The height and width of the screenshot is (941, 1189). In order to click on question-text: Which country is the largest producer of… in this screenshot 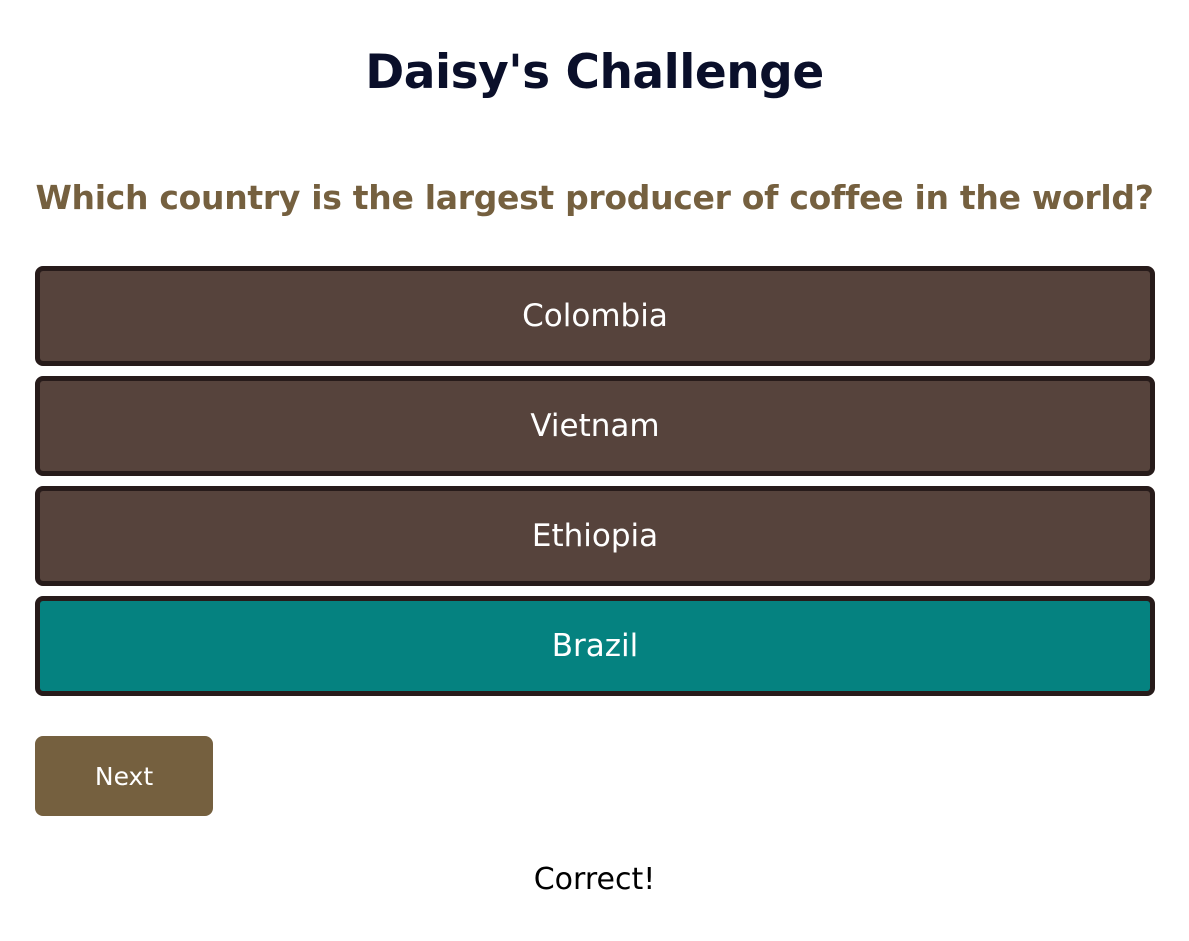, I will do `click(594, 197)`.